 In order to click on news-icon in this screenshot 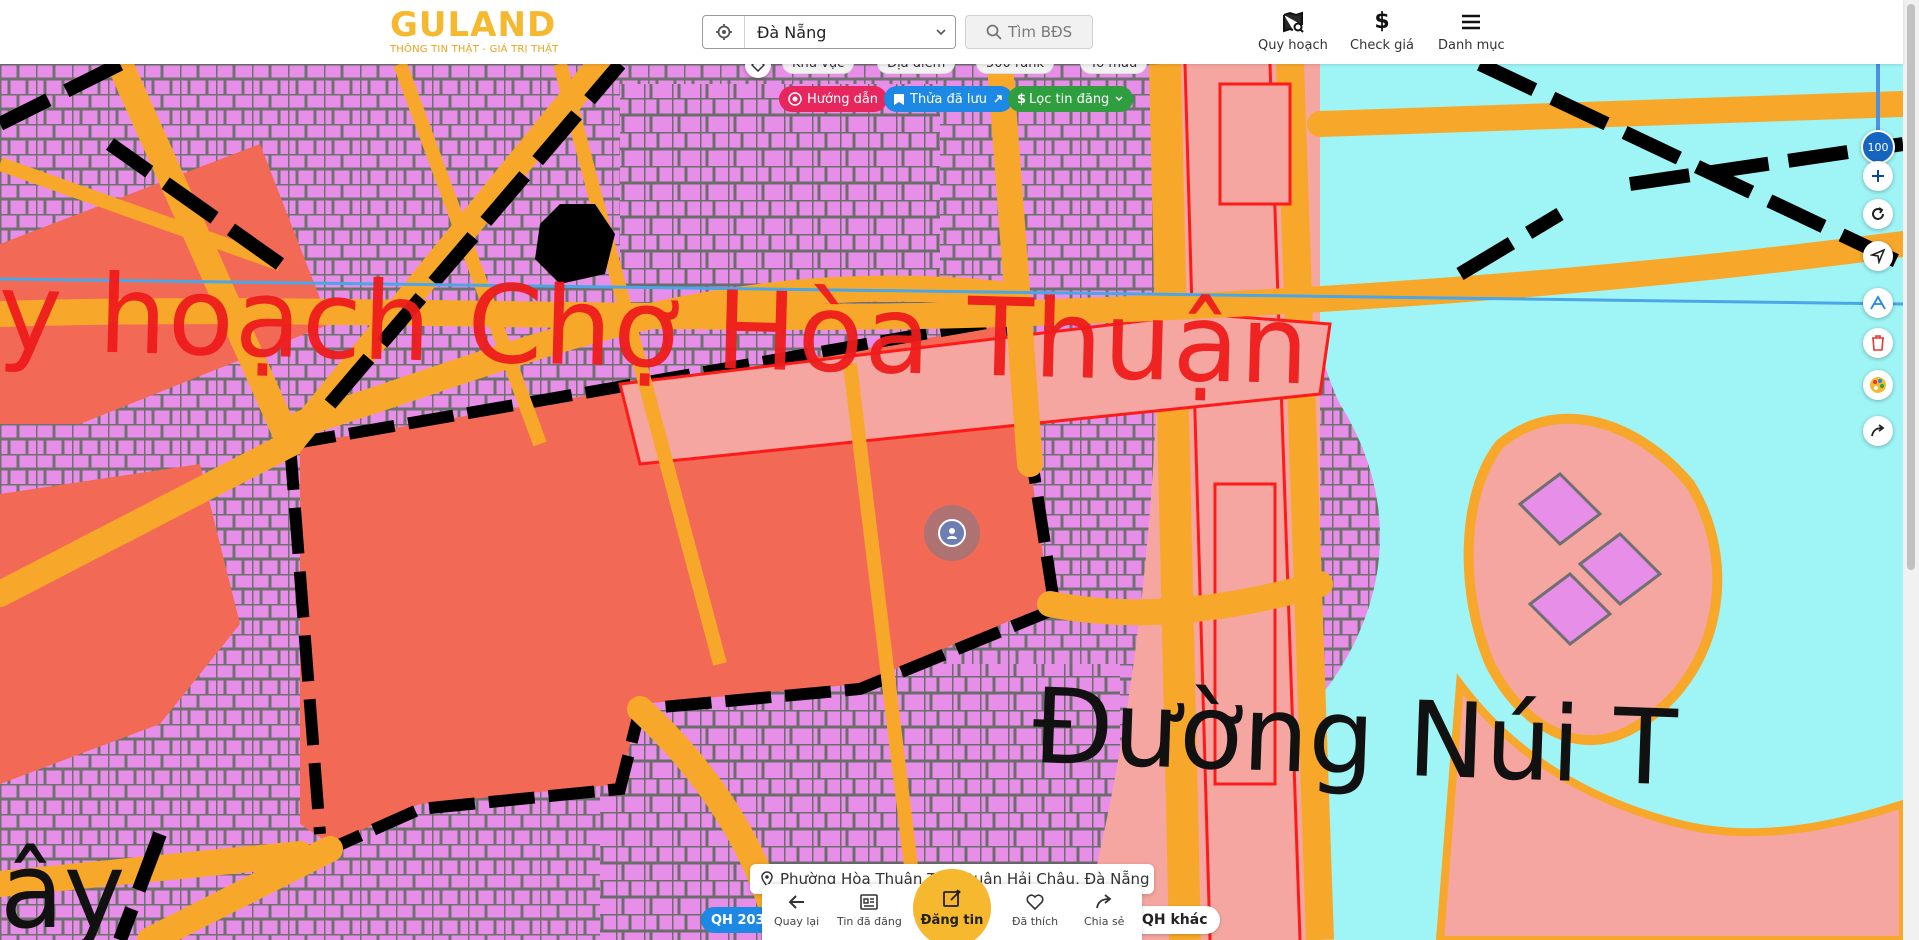, I will do `click(869, 902)`.